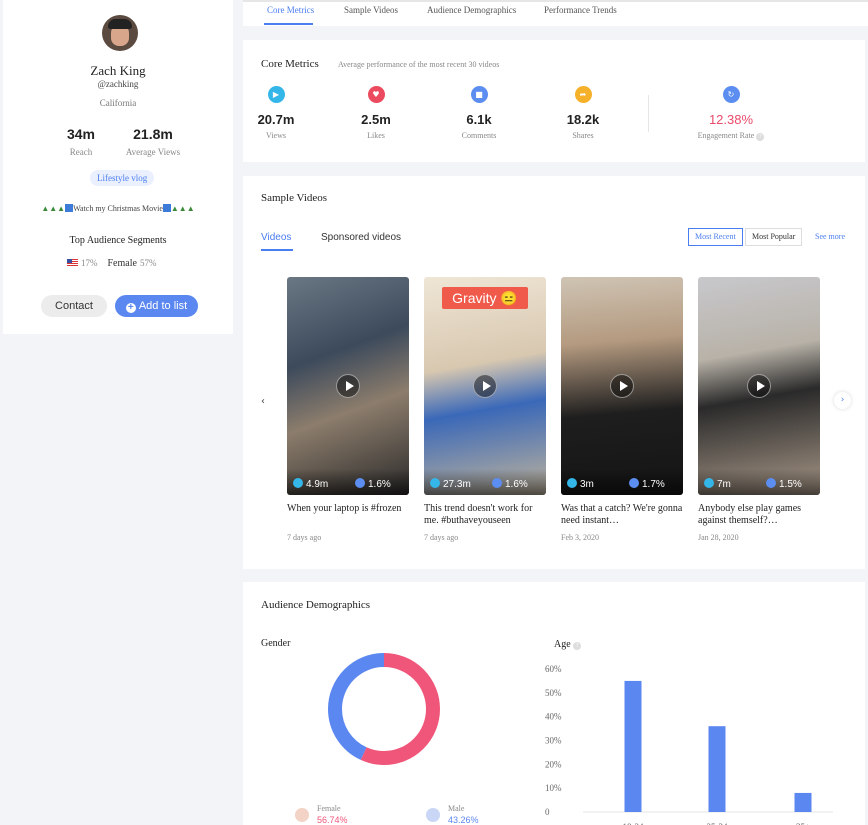  Describe the element at coordinates (263, 401) in the screenshot. I see `chevron-left-icon: ‹` at that location.